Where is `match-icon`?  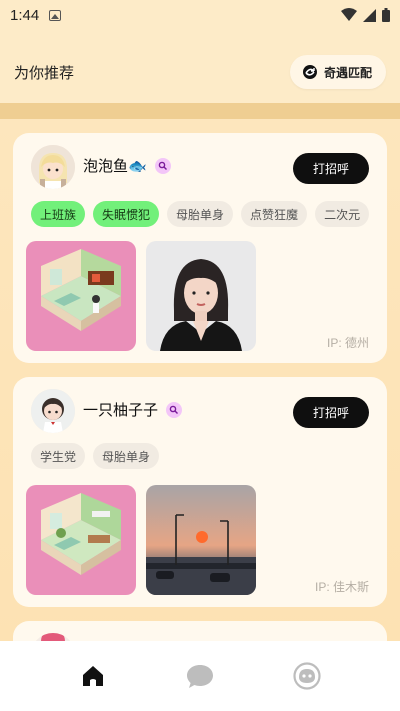
match-icon is located at coordinates (309, 72).